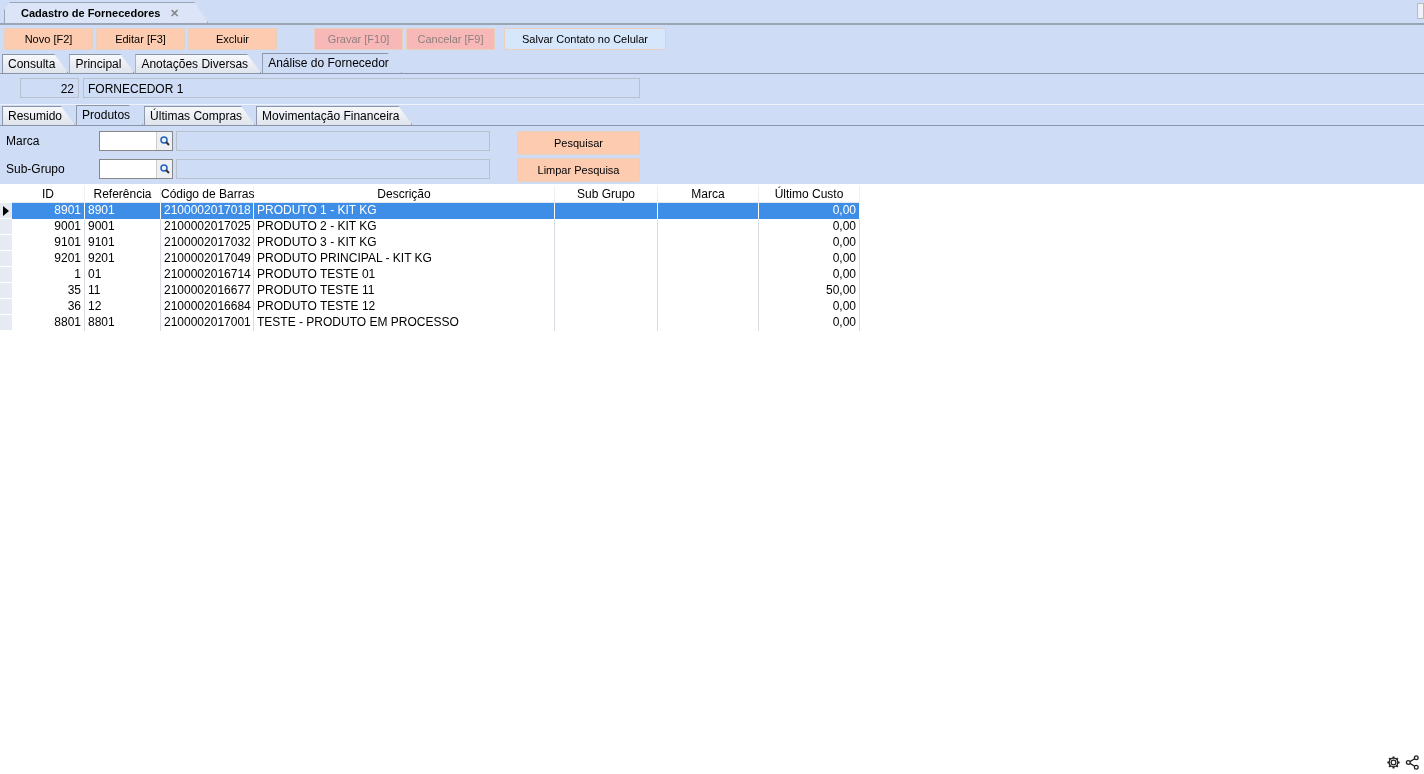  What do you see at coordinates (48, 291) in the screenshot?
I see `table-cell: 35` at bounding box center [48, 291].